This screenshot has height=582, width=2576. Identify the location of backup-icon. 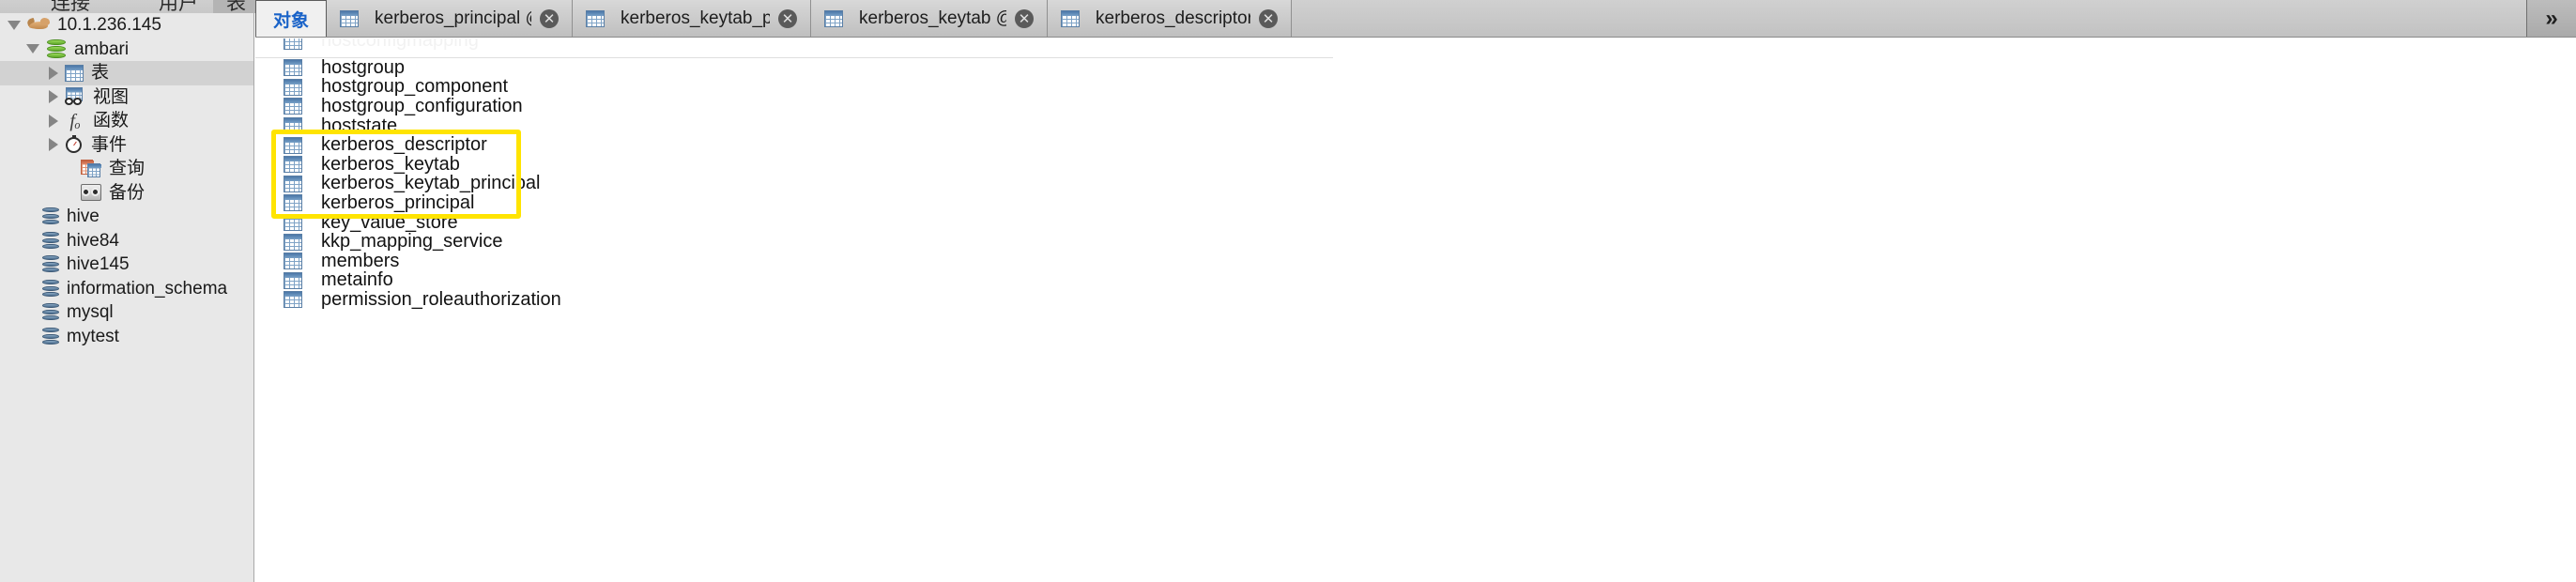
(91, 193).